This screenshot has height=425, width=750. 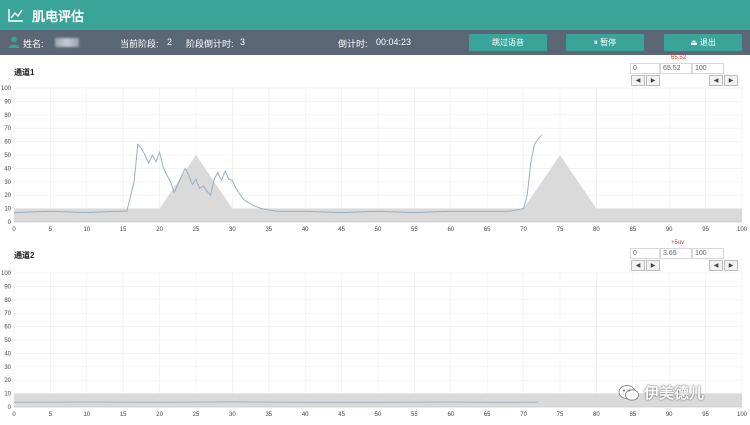 What do you see at coordinates (708, 68) in the screenshot?
I see `channel-1-max-field: 100` at bounding box center [708, 68].